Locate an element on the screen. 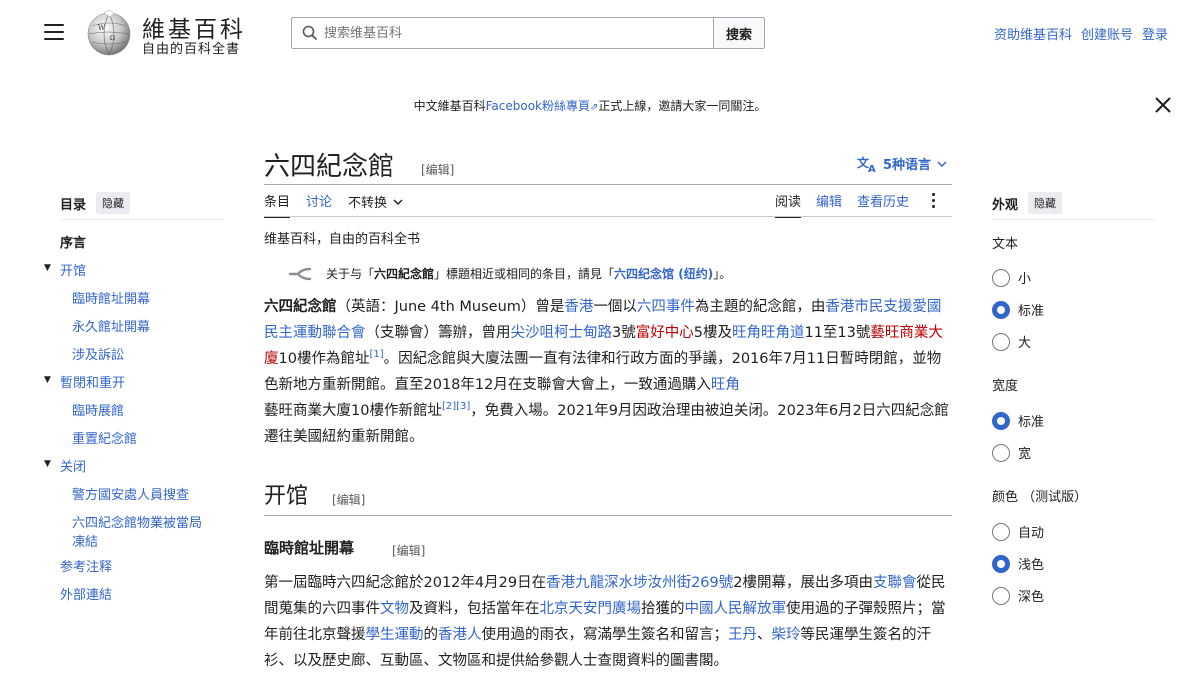 The width and height of the screenshot is (1200, 675). redlink-foo-hoo-centre: 富好中心 is located at coordinates (665, 333).